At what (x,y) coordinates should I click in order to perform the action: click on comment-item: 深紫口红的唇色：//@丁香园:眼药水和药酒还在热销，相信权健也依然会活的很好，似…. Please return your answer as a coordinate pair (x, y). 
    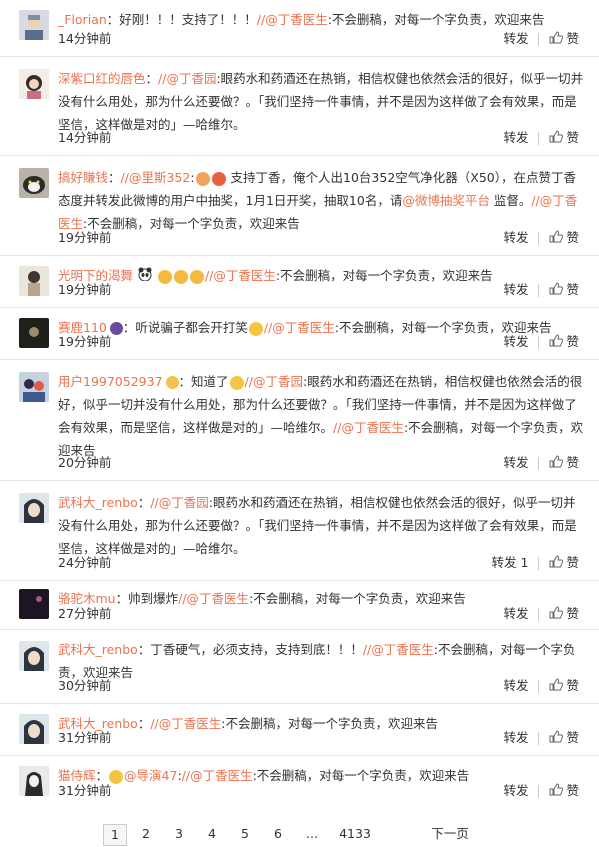
    Looking at the image, I should click on (299, 106).